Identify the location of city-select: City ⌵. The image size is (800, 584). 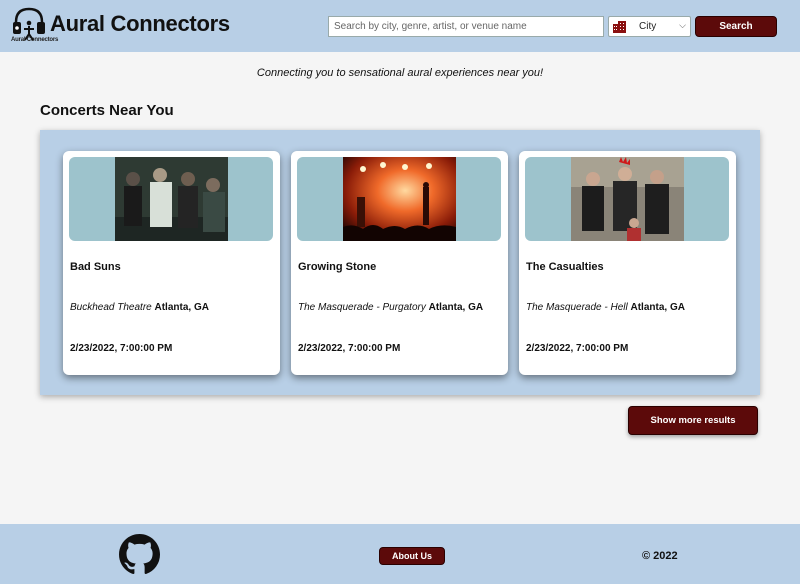
(649, 26).